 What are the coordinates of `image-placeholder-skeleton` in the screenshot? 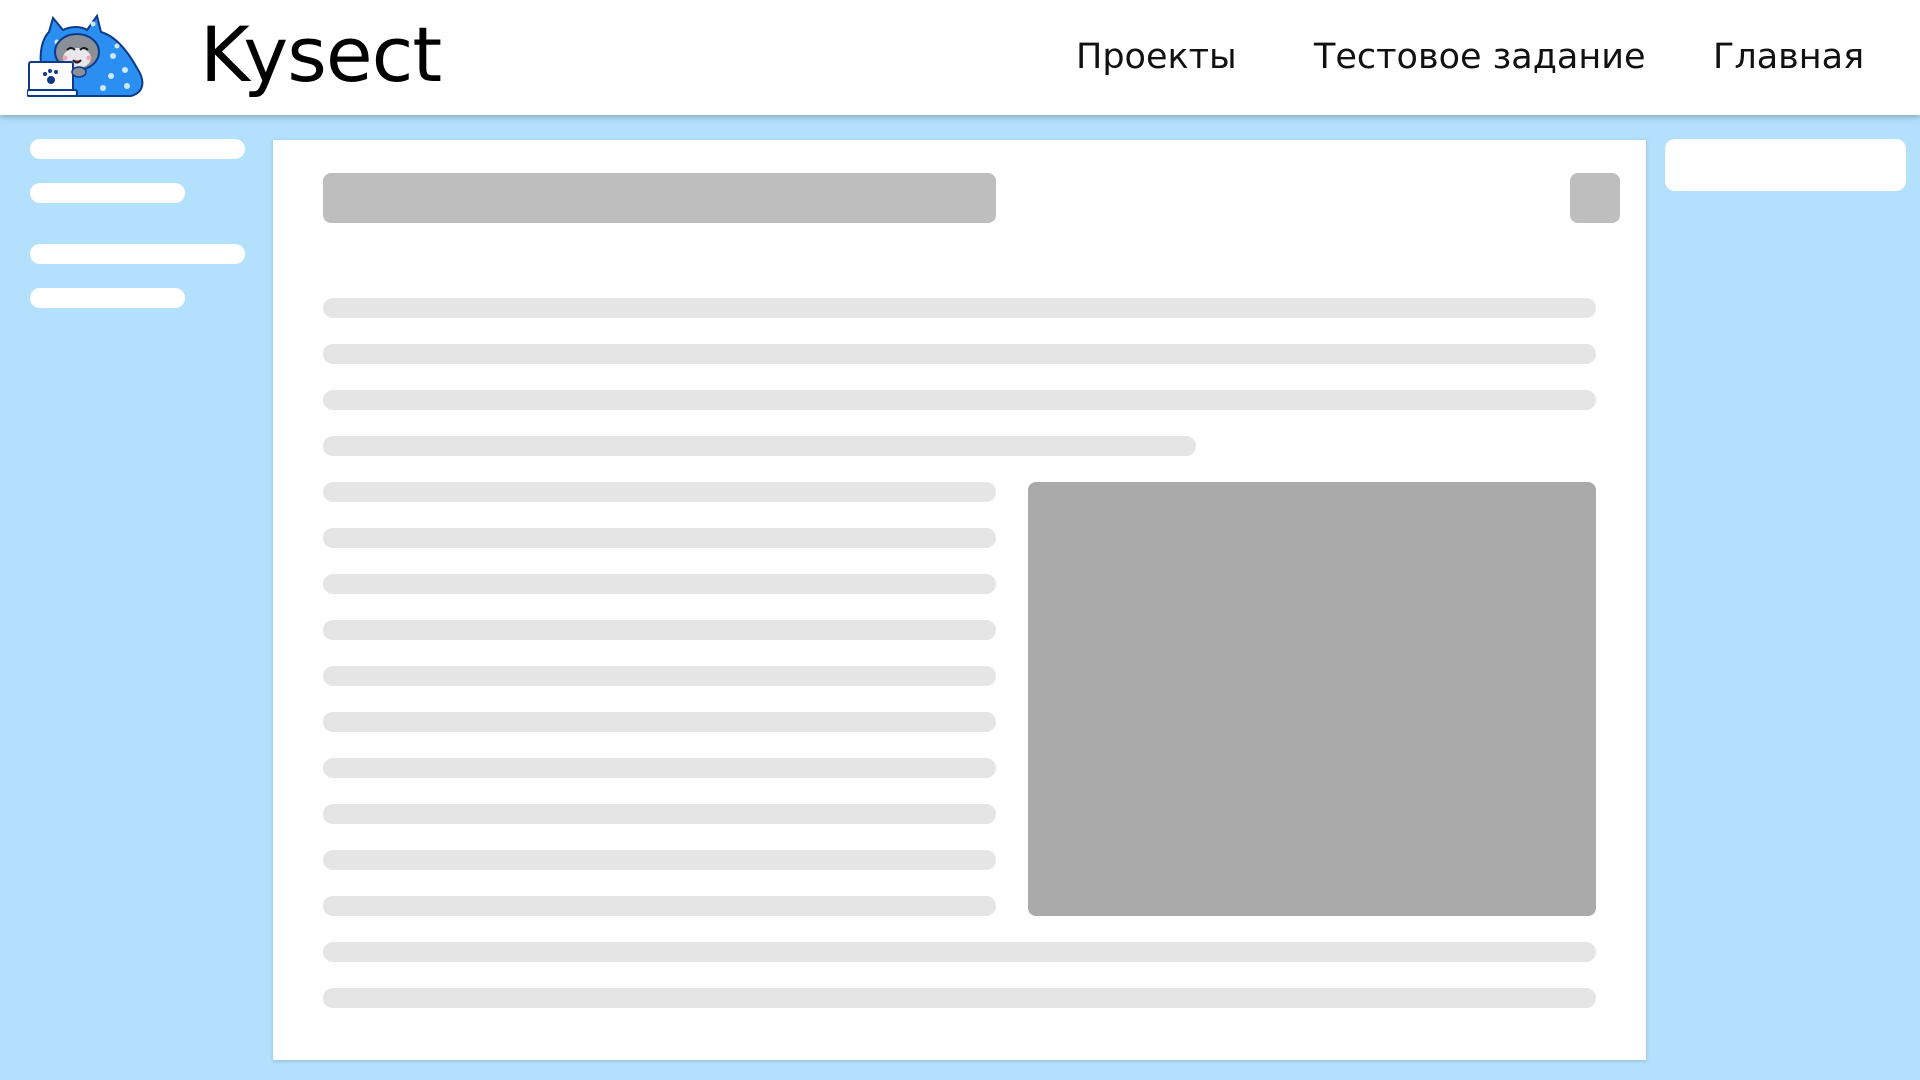 It's located at (1312, 699).